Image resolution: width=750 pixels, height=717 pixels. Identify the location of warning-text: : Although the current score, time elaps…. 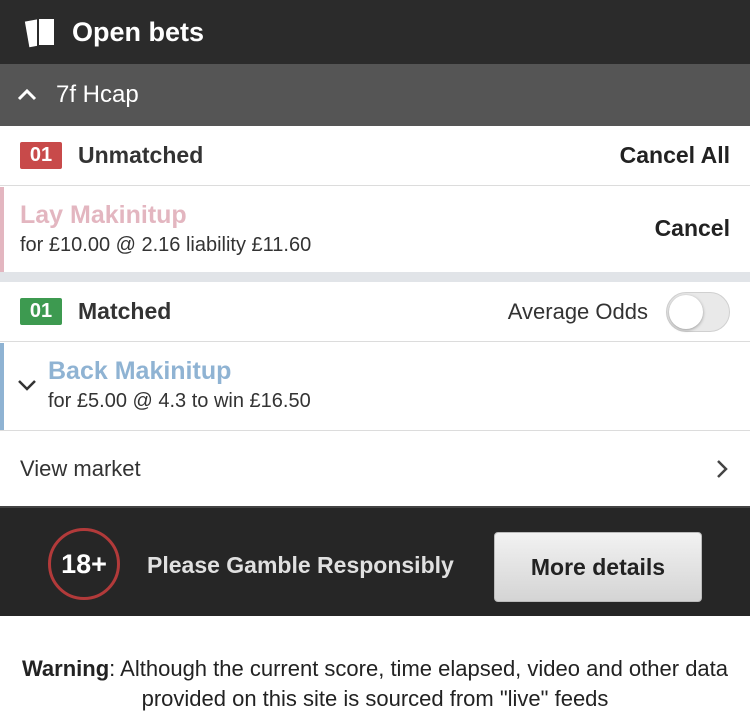
(419, 683).